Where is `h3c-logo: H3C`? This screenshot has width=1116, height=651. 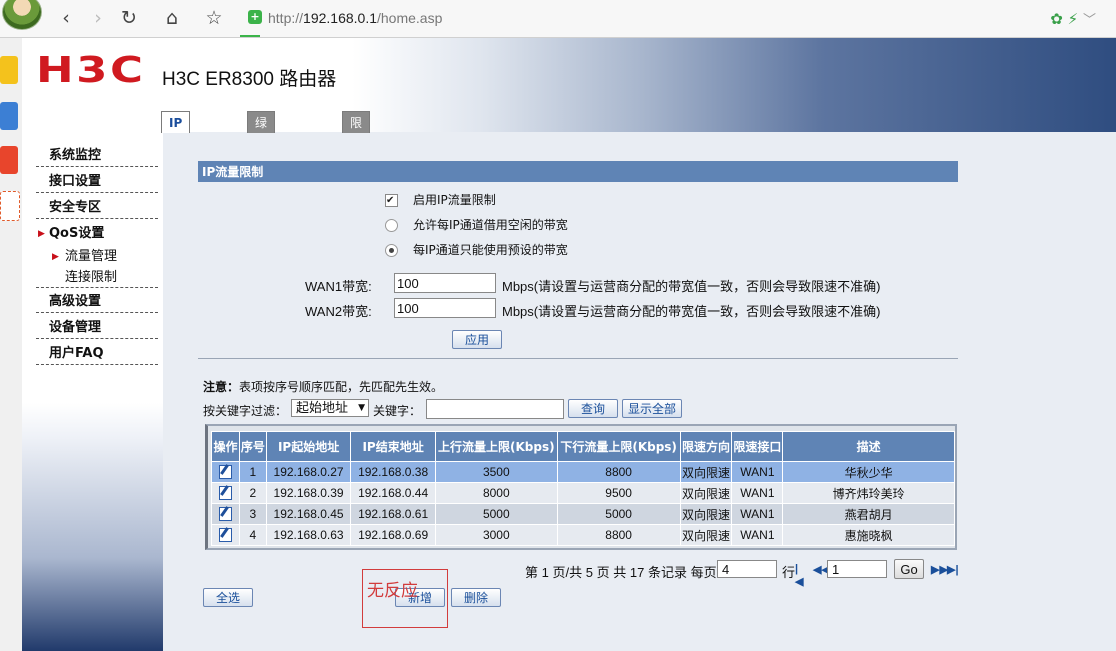 h3c-logo: H3C is located at coordinates (91, 70).